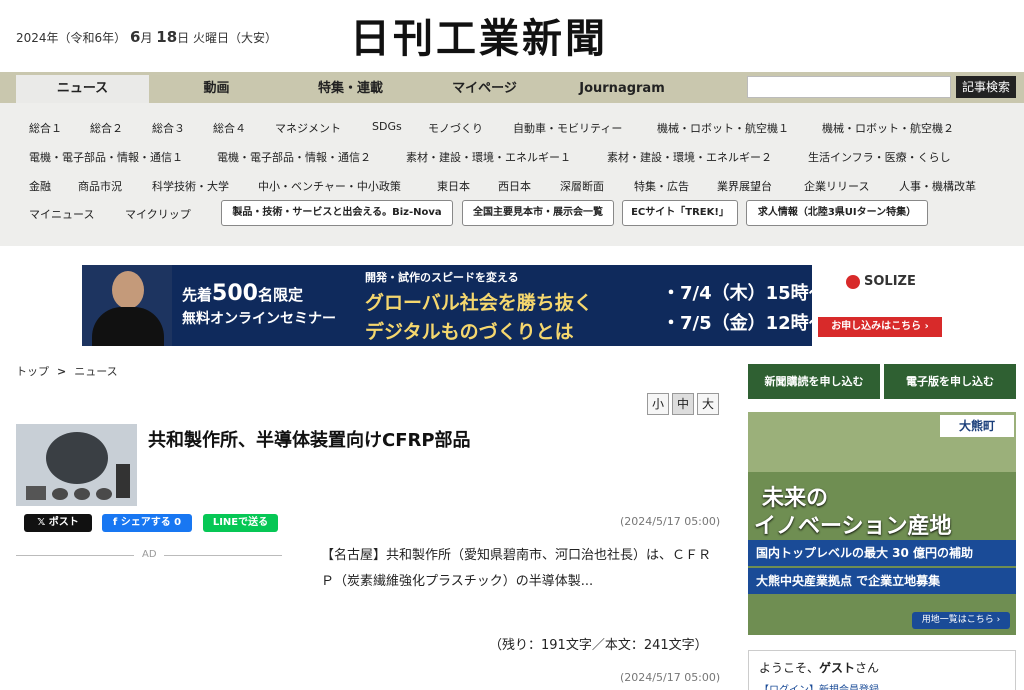 The height and width of the screenshot is (690, 1024). I want to click on article-timestamp-2: (2024/5/17 05:00), so click(670, 677).